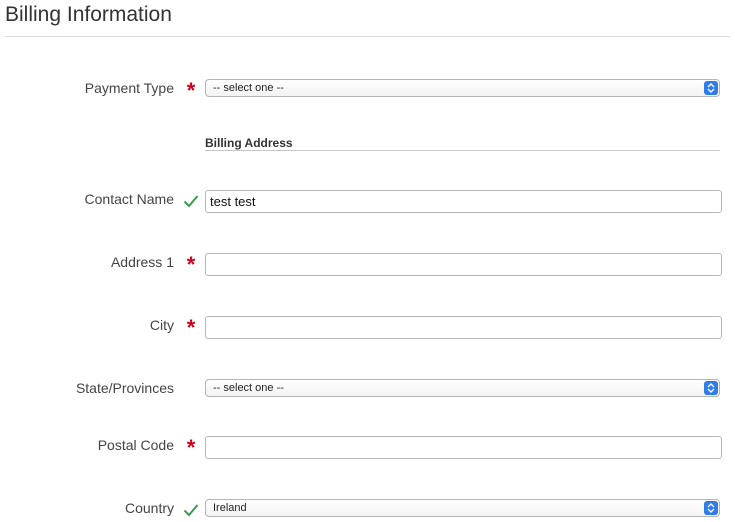 Image resolution: width=735 pixels, height=522 pixels. Describe the element at coordinates (249, 143) in the screenshot. I see `billing-address-heading: Billing Address` at that location.